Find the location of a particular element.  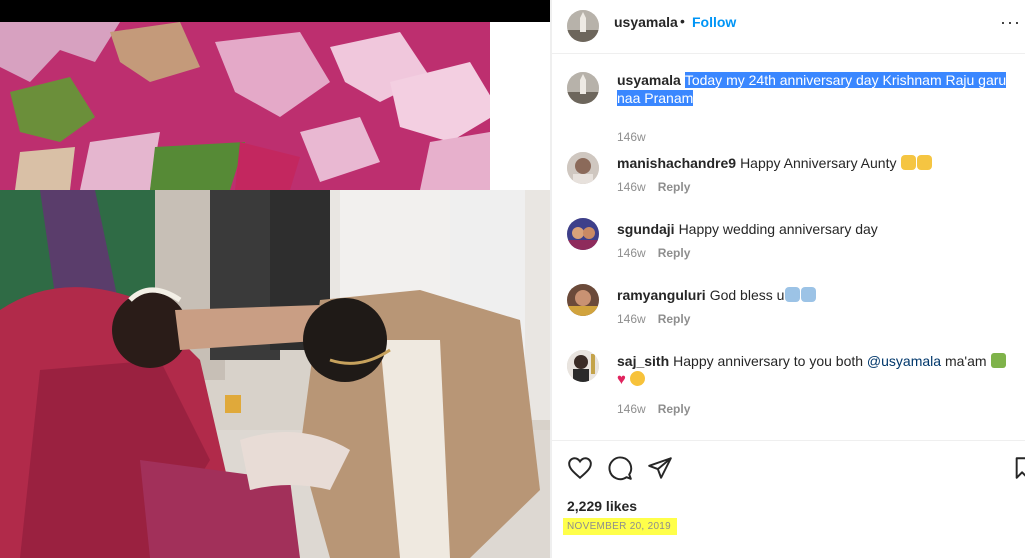

caption-avatar is located at coordinates (583, 88).